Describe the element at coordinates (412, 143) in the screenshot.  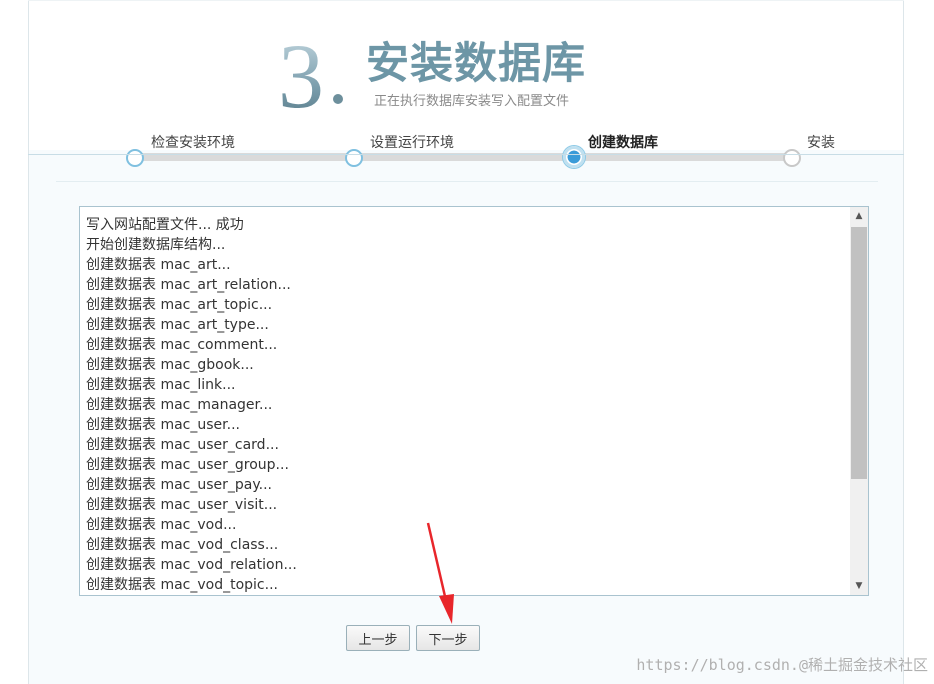
I see `progress-step-label-runtime: 设置运行环境` at that location.